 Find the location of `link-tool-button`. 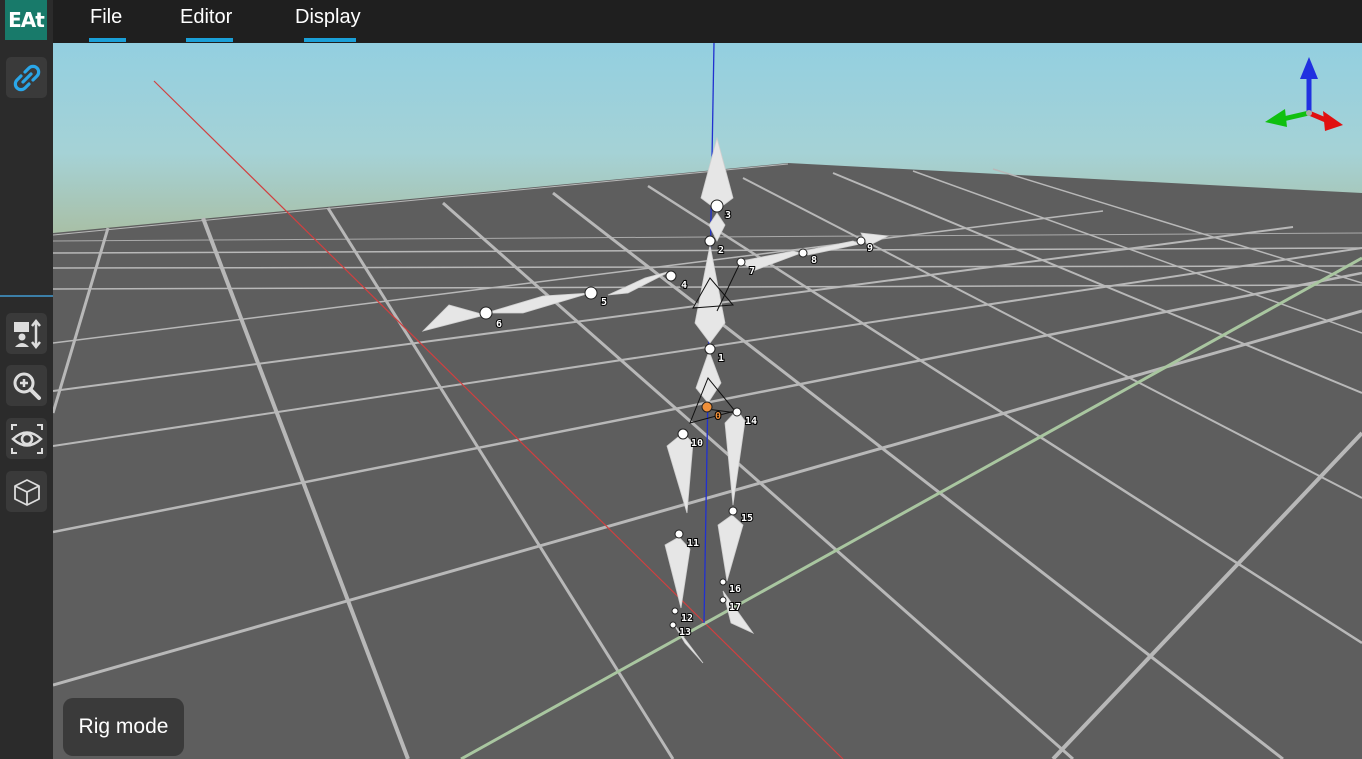

link-tool-button is located at coordinates (26, 77).